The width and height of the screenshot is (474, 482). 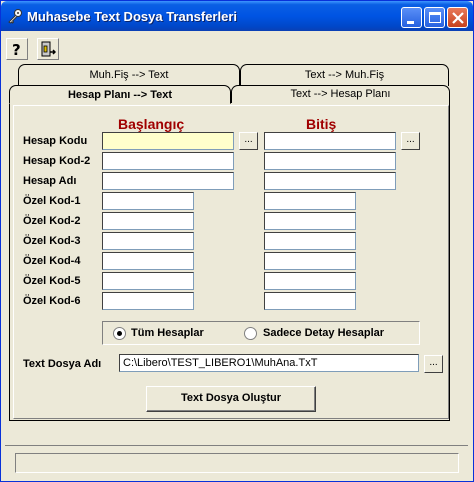 What do you see at coordinates (52, 301) in the screenshot?
I see `label-ozel-kod-6: Özel Kod-6` at bounding box center [52, 301].